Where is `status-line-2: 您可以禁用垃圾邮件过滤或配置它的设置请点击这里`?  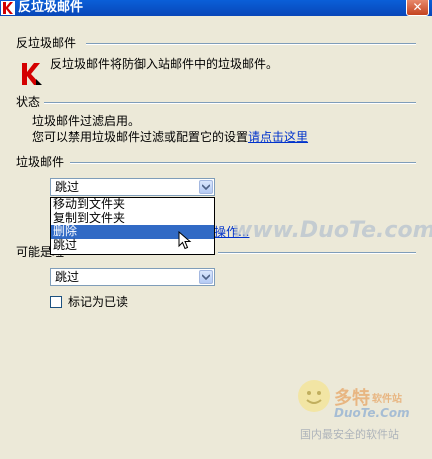 status-line-2: 您可以禁用垃圾邮件过滤或配置它的设置请点击这里 is located at coordinates (170, 137).